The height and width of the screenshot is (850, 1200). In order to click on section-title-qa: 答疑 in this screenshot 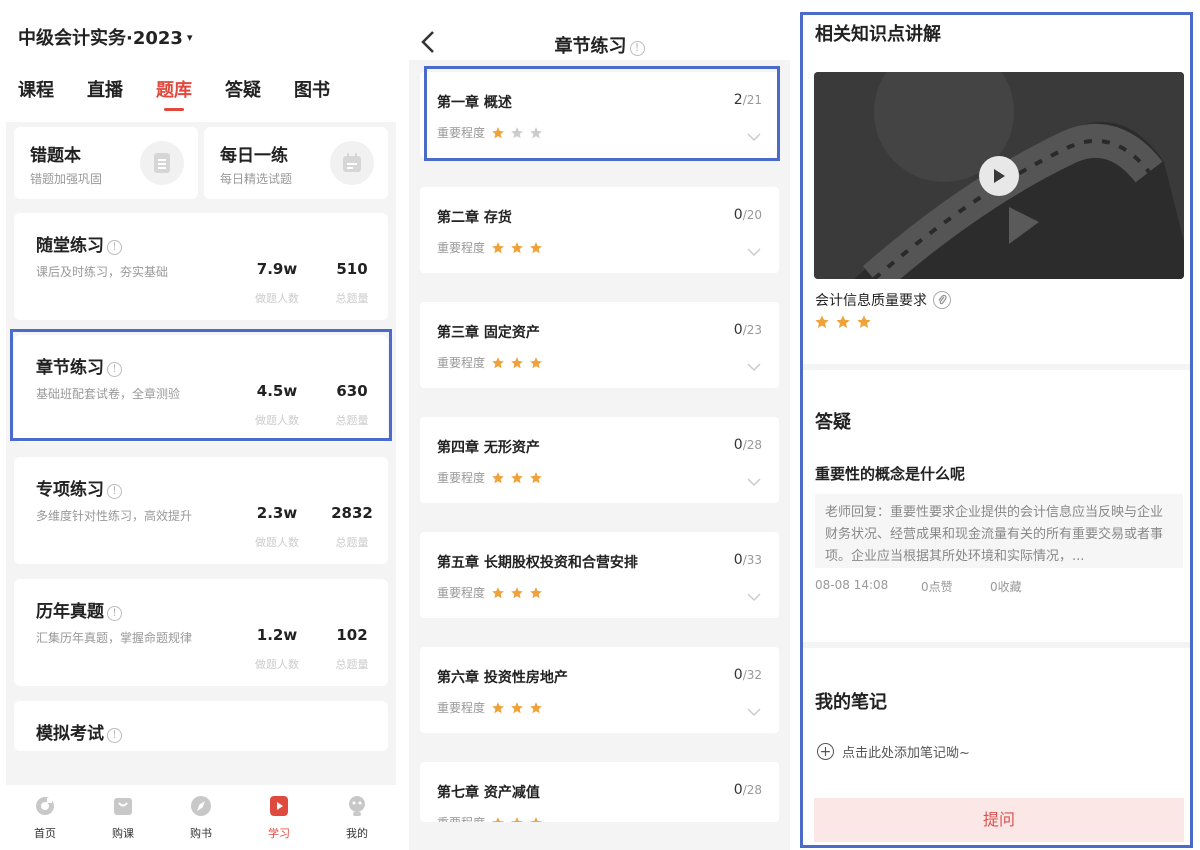, I will do `click(833, 422)`.